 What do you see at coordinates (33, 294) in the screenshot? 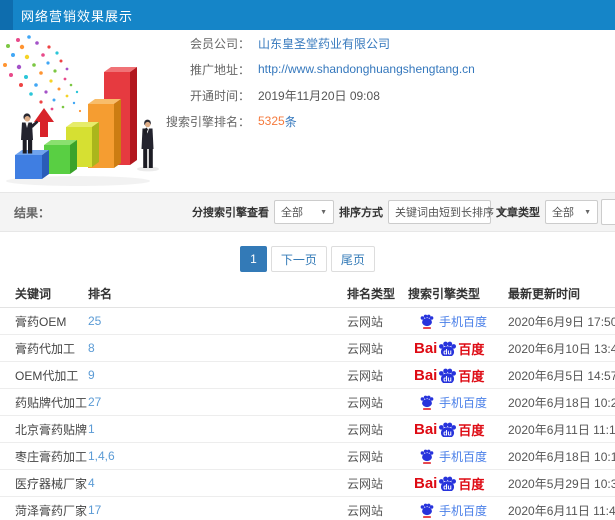
I see `col-header-keyword: 关键词` at bounding box center [33, 294].